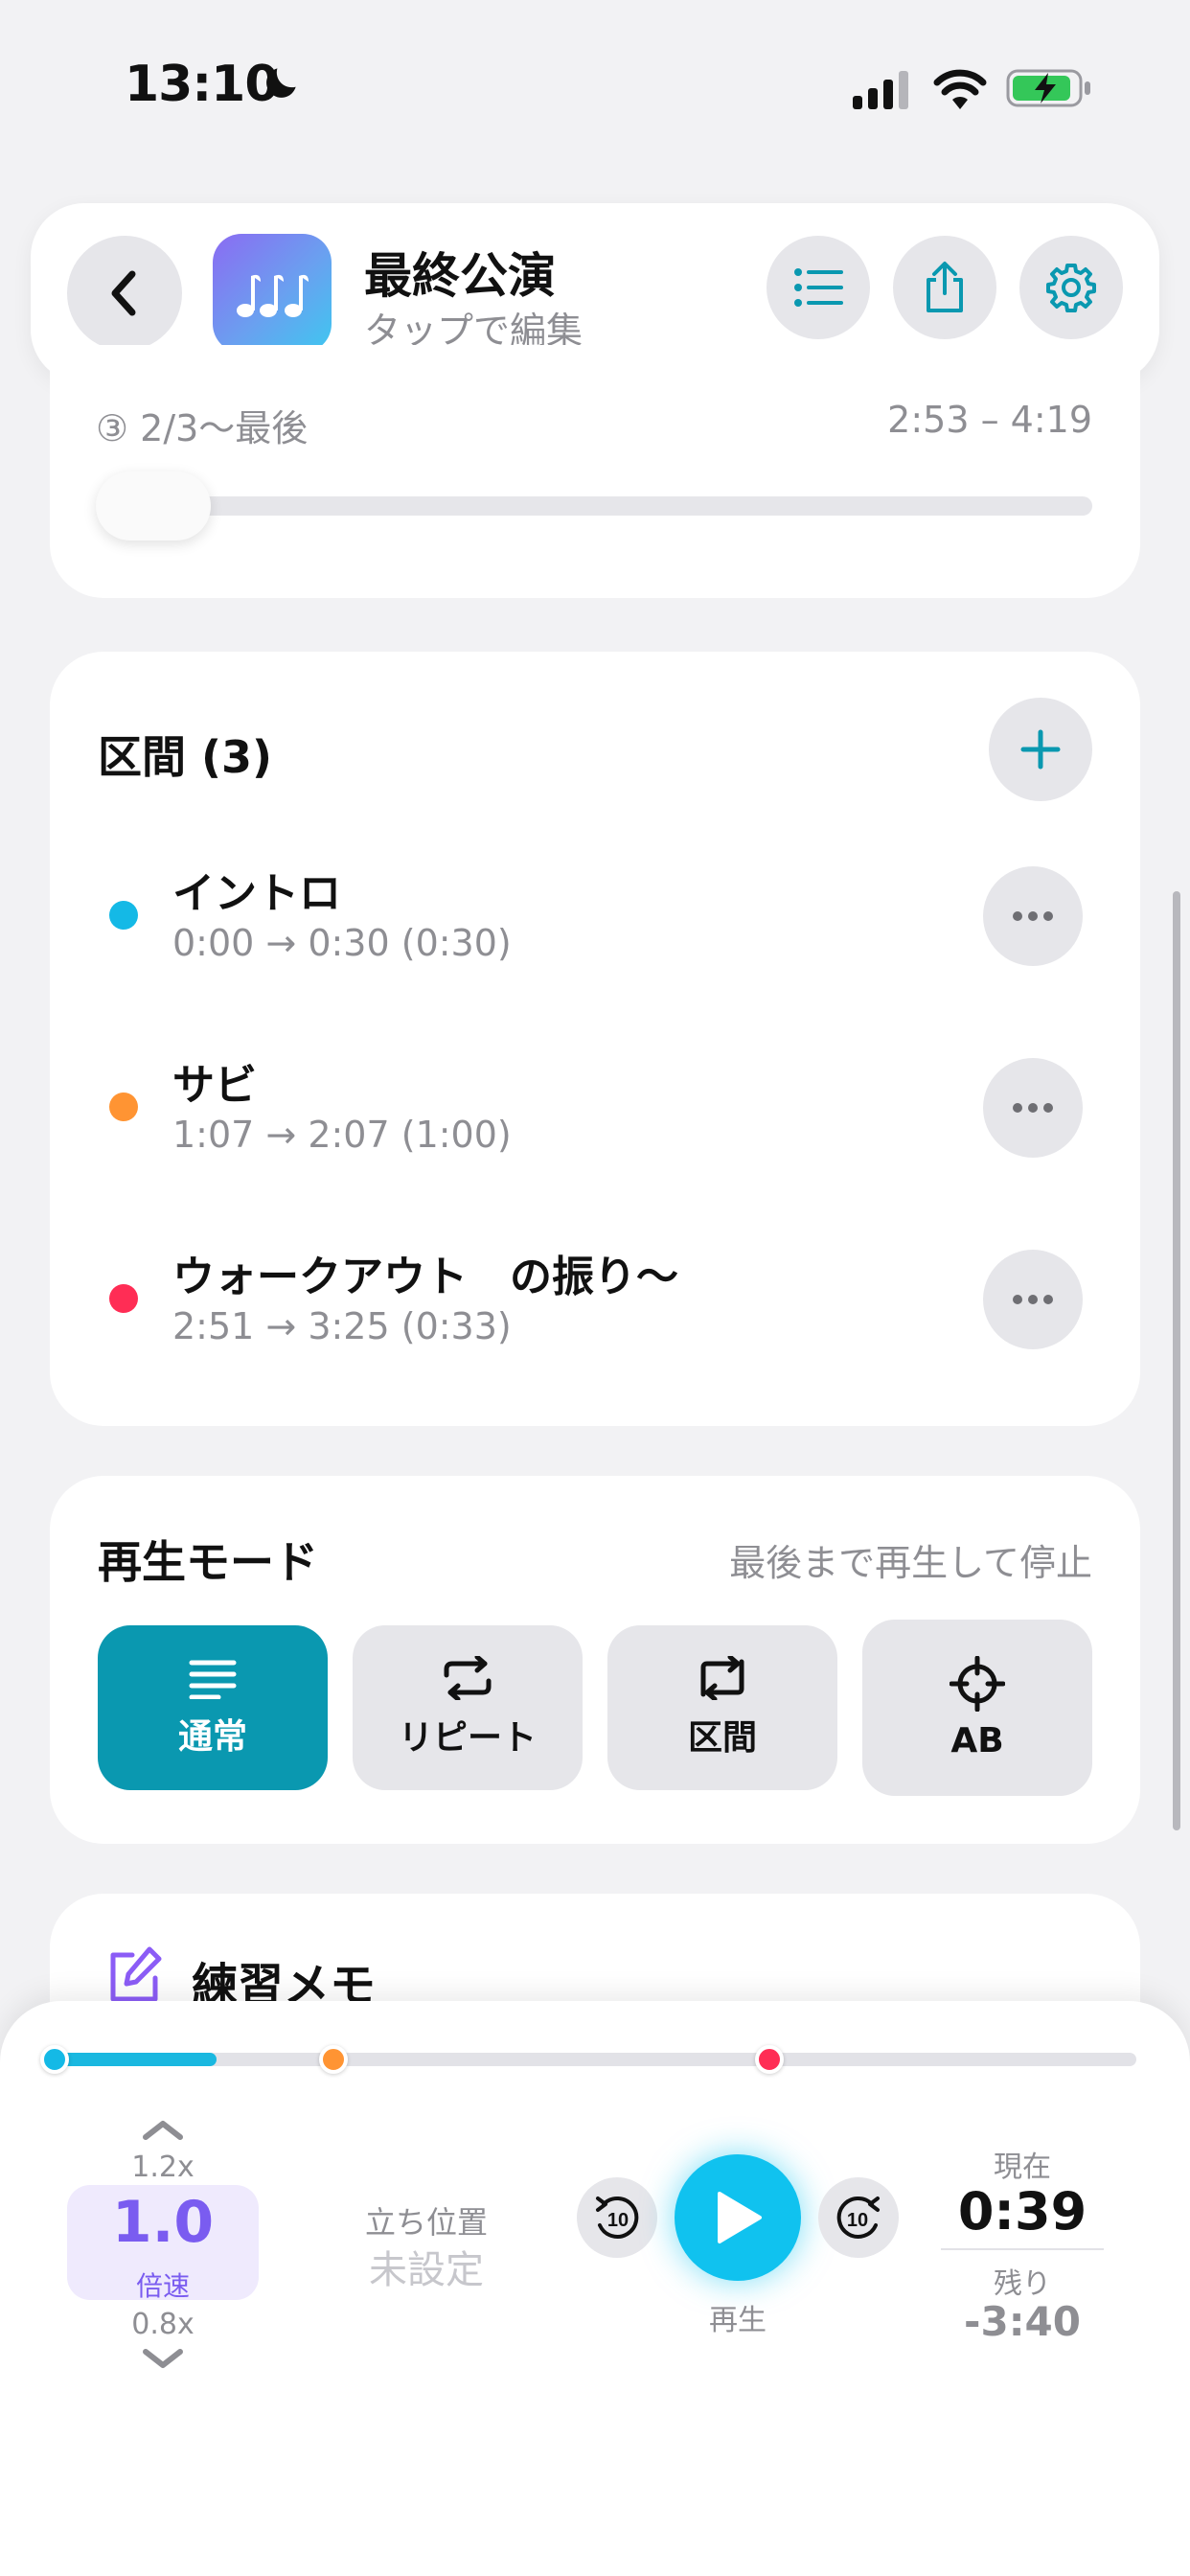  I want to click on current-time-label: 現在, so click(1022, 2167).